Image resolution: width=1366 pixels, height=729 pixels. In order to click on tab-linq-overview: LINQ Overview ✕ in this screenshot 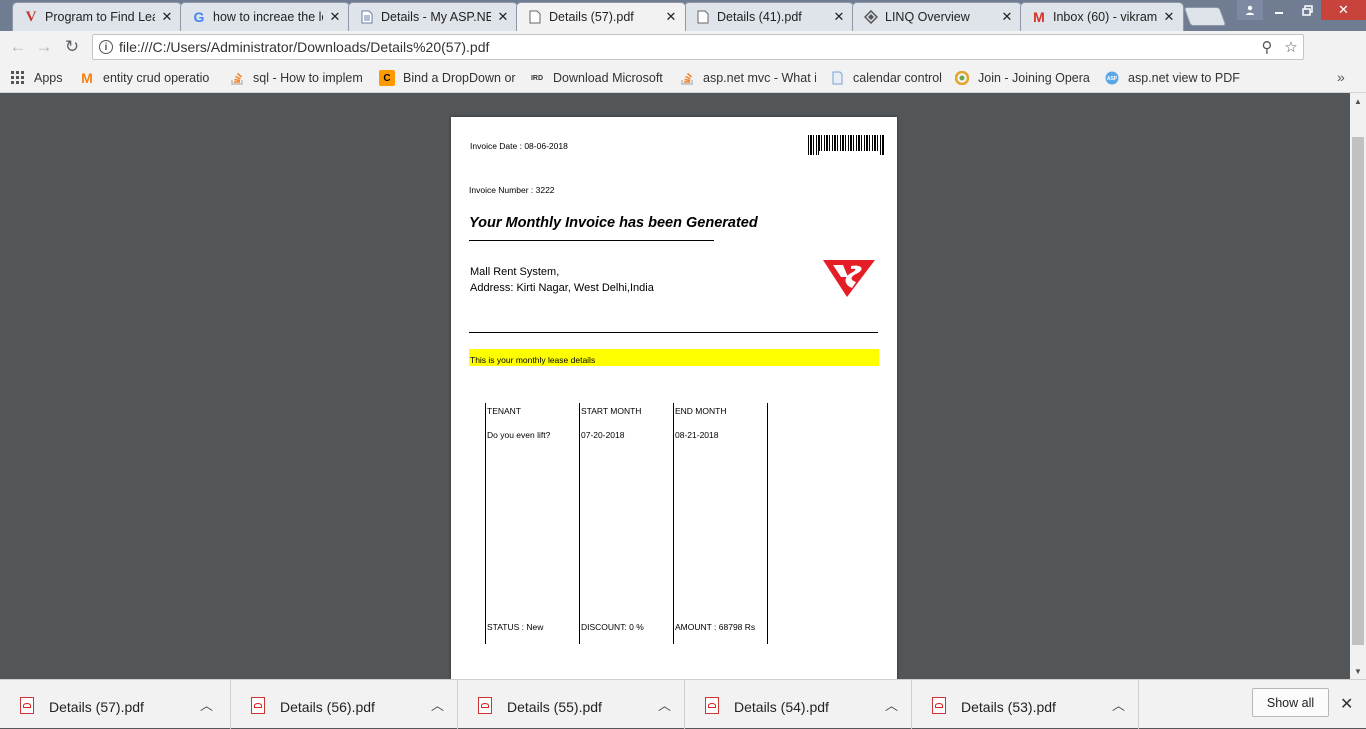, I will do `click(937, 16)`.